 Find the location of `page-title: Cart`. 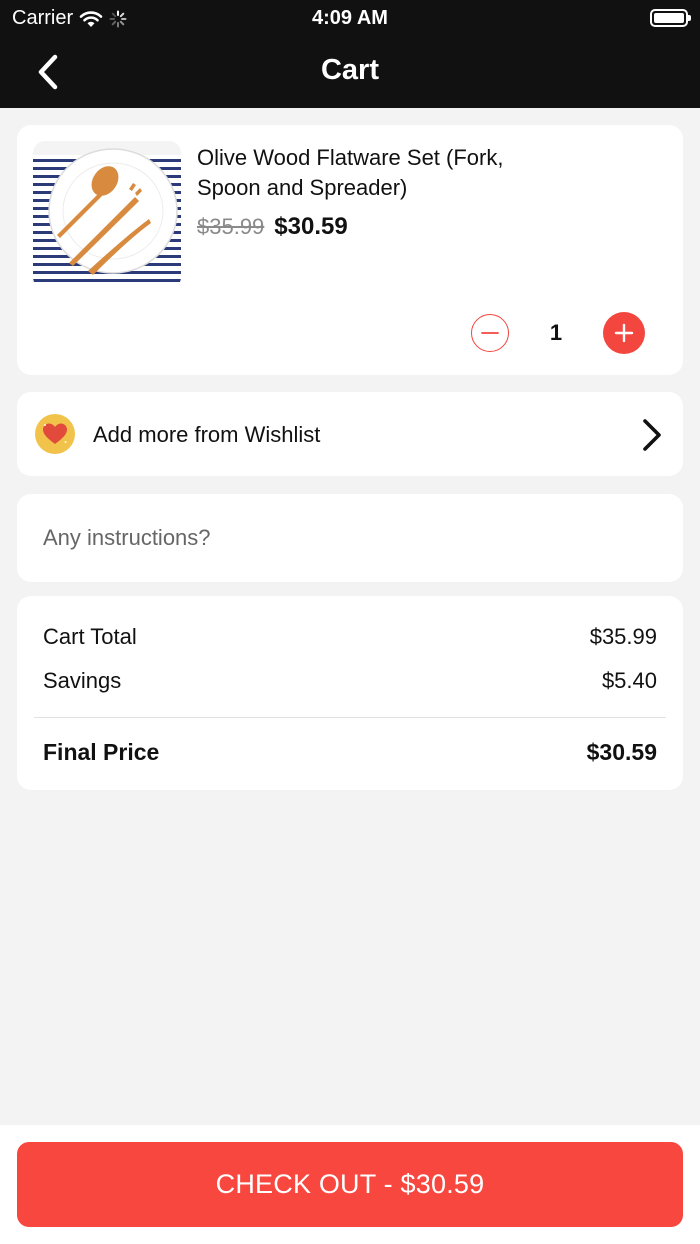

page-title: Cart is located at coordinates (349, 70).